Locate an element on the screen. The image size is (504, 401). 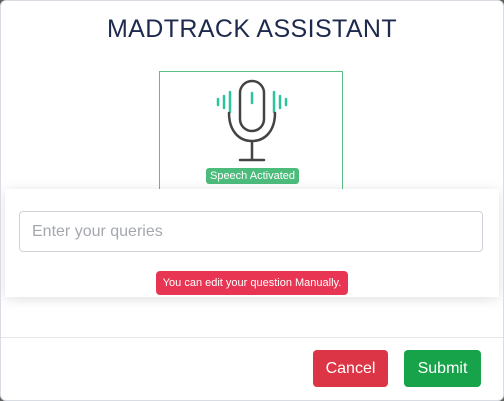
modal-title: MADTRACK ASSISTANT is located at coordinates (252, 29).